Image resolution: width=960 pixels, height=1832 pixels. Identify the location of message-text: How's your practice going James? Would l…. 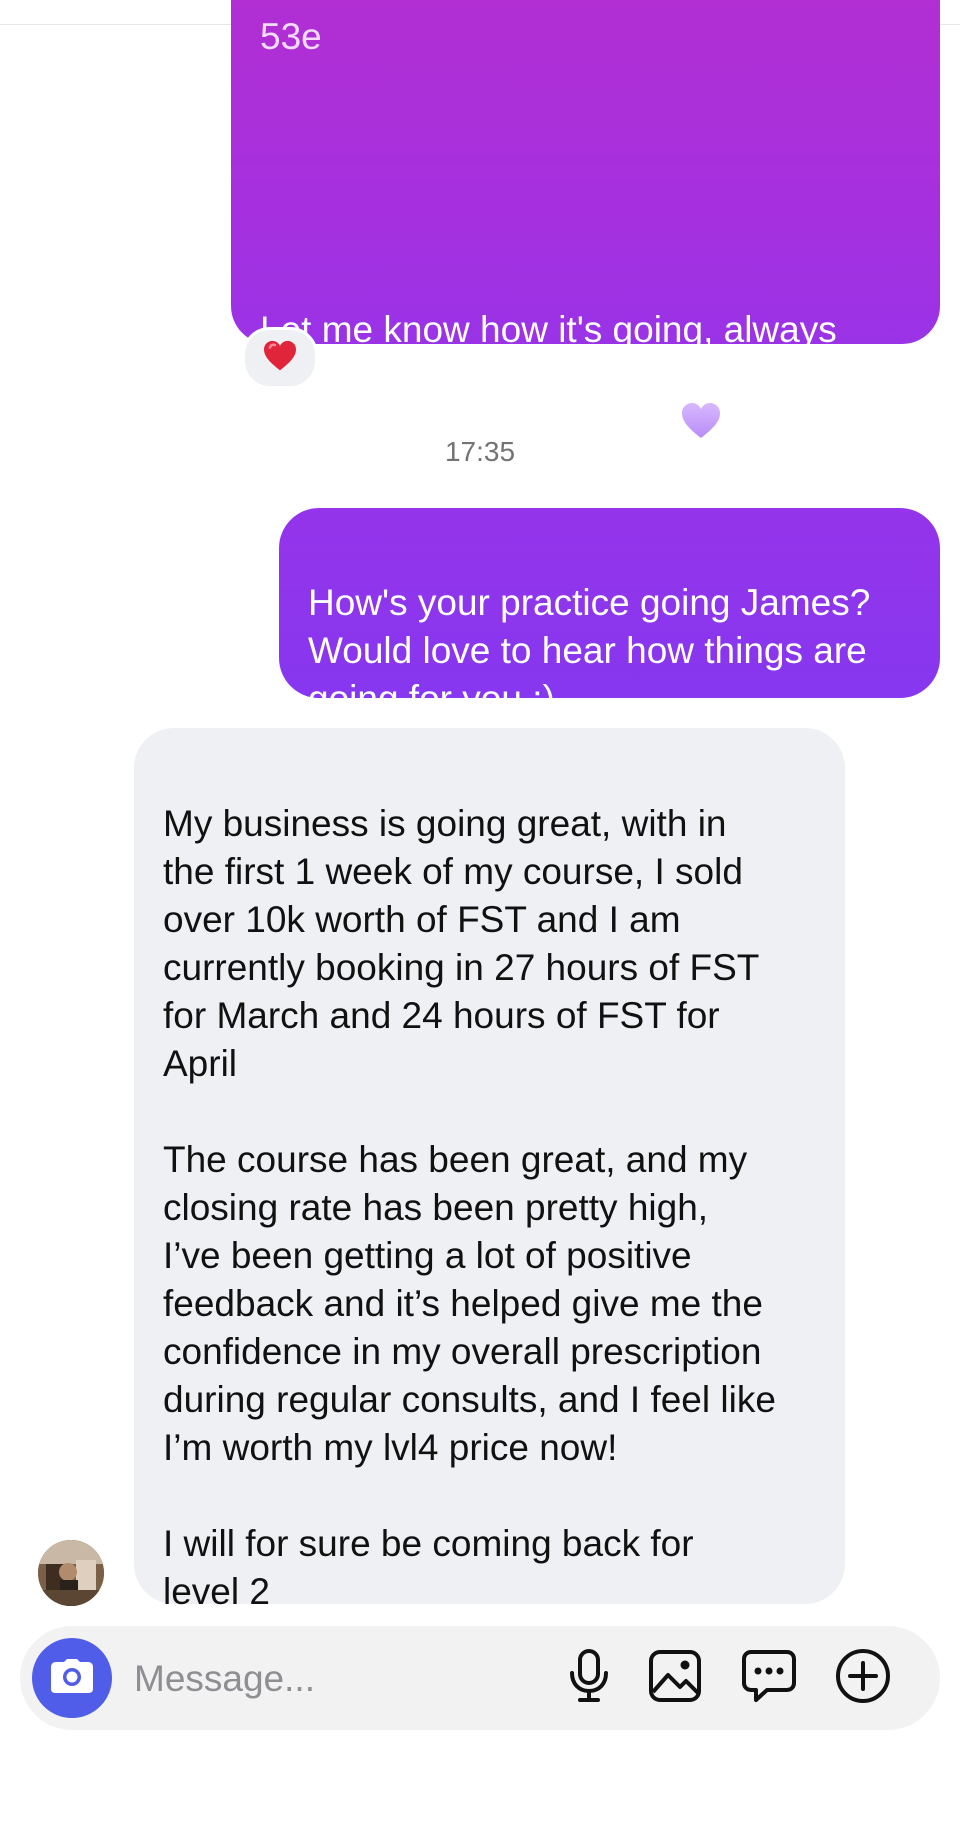
(589, 650).